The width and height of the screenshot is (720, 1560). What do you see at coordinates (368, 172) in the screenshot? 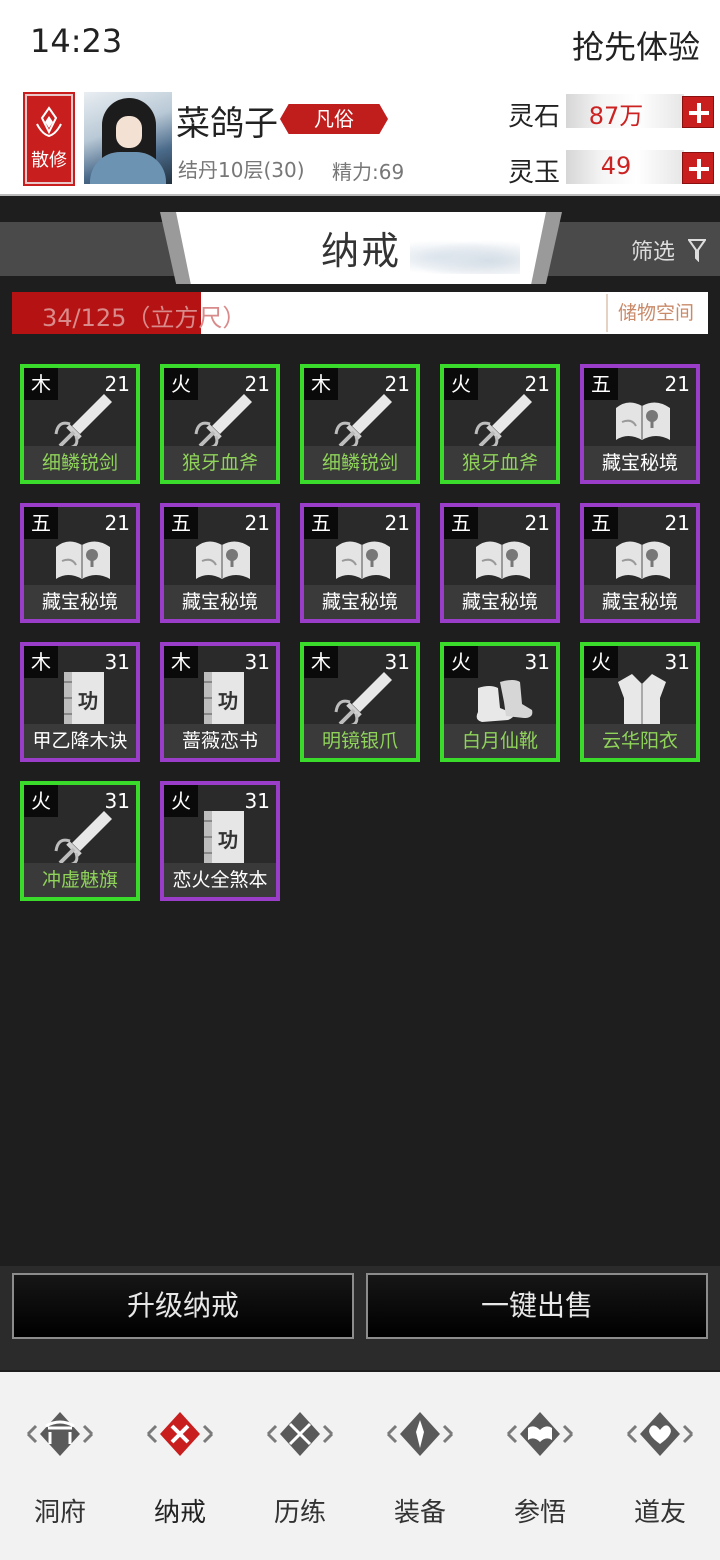
I see `energy-value: 精力:69` at bounding box center [368, 172].